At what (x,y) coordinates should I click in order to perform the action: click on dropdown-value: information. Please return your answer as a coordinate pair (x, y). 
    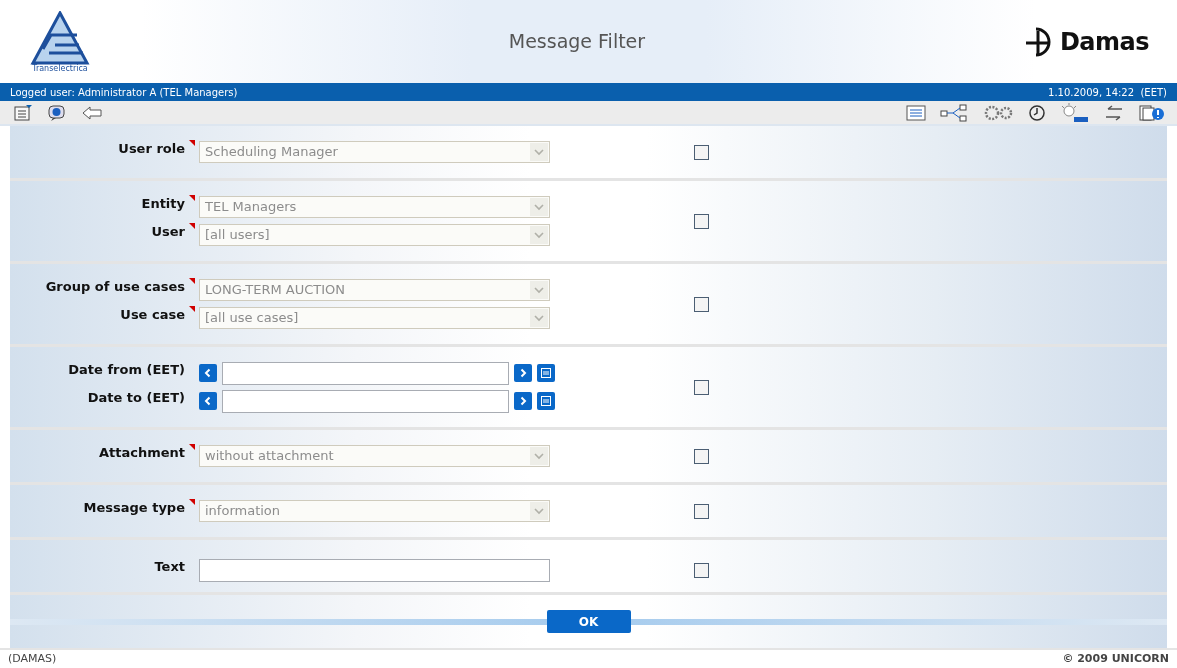
    Looking at the image, I should click on (243, 511).